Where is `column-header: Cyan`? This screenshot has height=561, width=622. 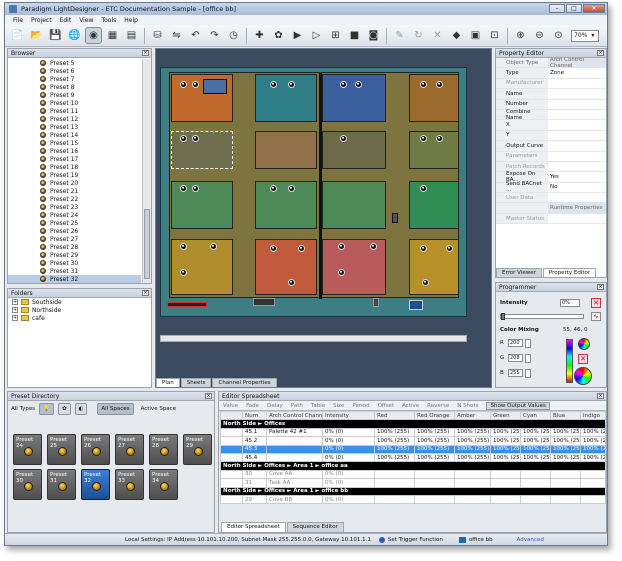 column-header: Cyan is located at coordinates (535, 415).